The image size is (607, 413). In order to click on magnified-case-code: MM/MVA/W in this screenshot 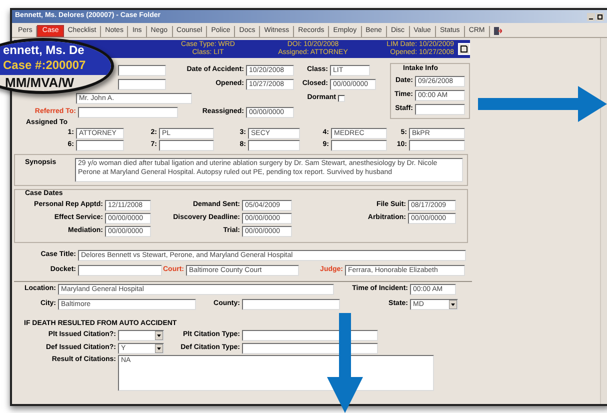, I will do `click(39, 82)`.